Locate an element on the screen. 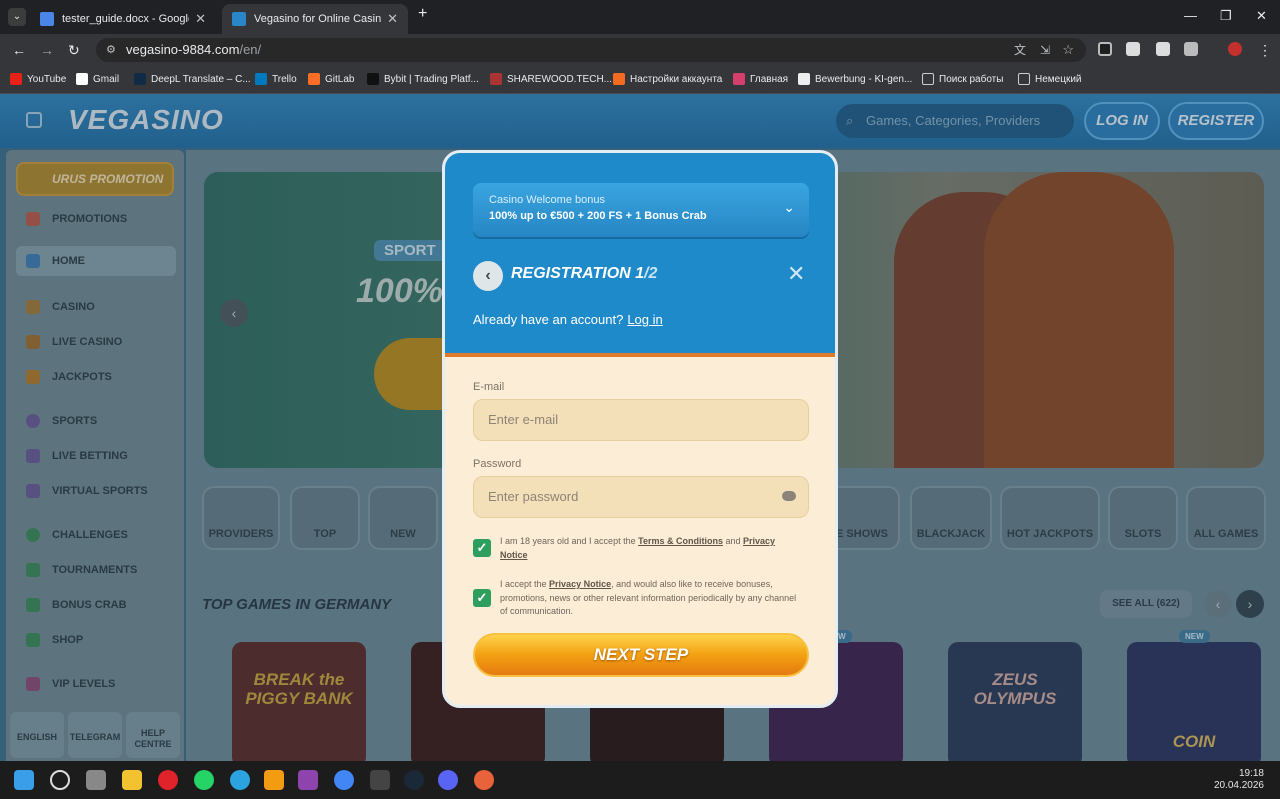 Image resolution: width=1280 pixels, height=799 pixels. bybit-icon is located at coordinates (373, 79).